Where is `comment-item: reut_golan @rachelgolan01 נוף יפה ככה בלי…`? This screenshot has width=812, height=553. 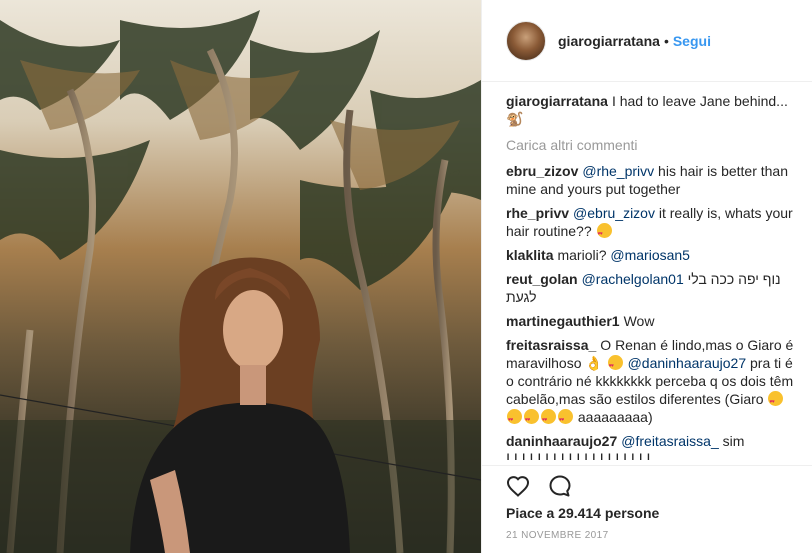
comment-item: reut_golan @rachelgolan01 נוף יפה ככה בלי… is located at coordinates (651, 288).